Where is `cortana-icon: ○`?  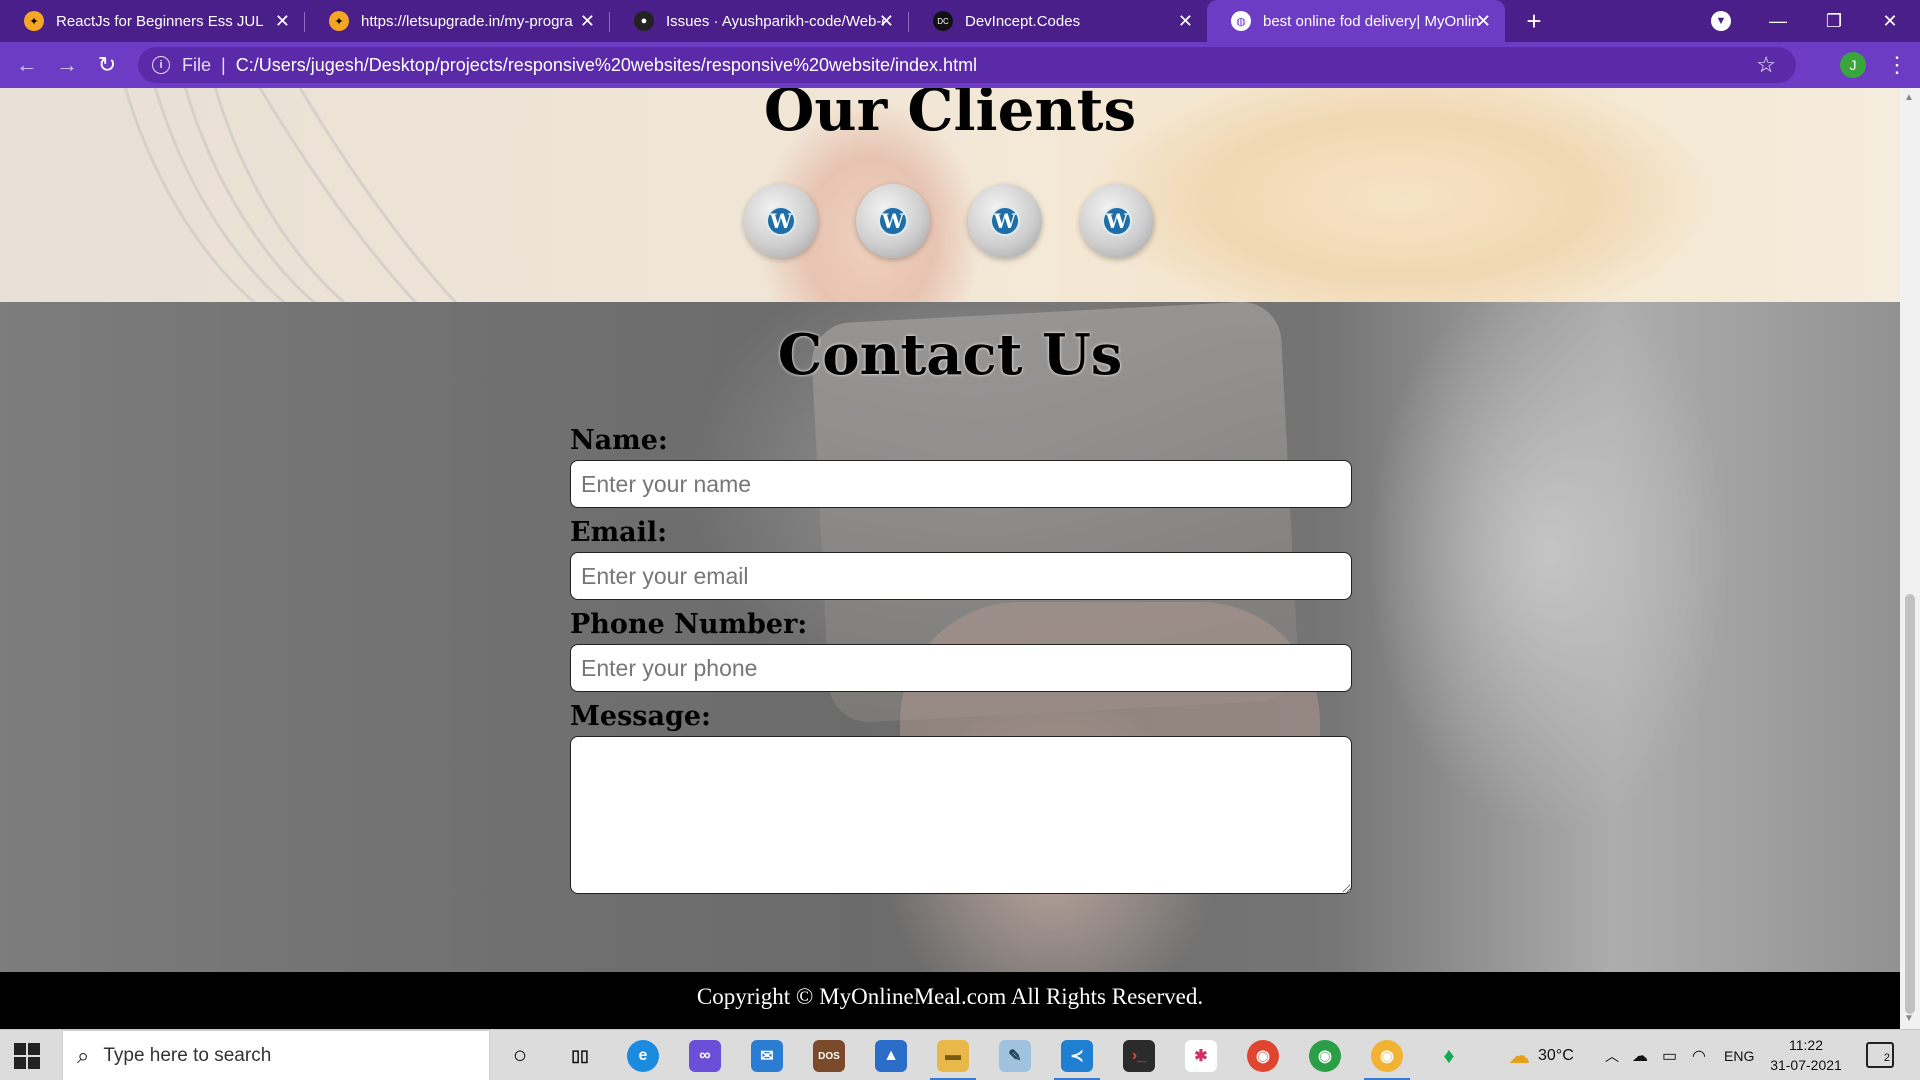 cortana-icon: ○ is located at coordinates (520, 1056).